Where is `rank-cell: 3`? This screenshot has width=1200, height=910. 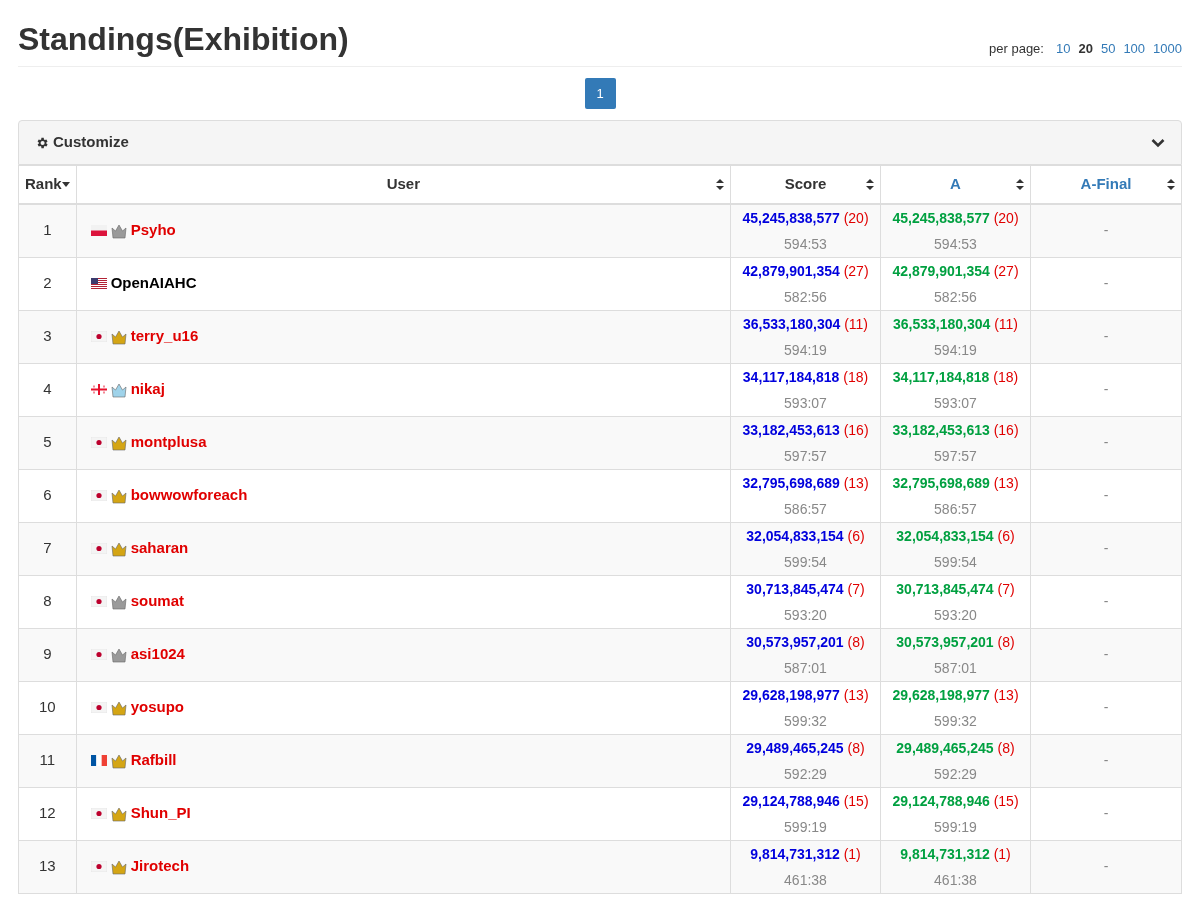 rank-cell: 3 is located at coordinates (47, 336).